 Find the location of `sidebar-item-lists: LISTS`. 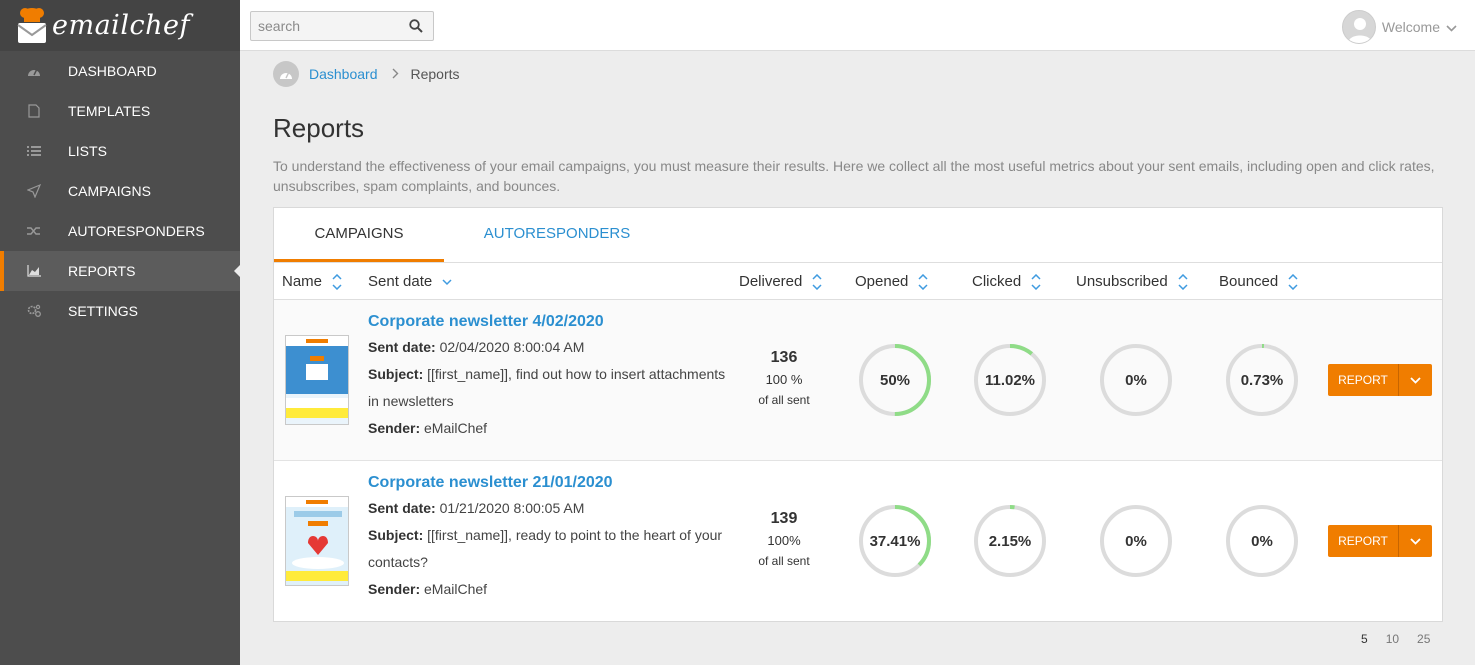

sidebar-item-lists: LISTS is located at coordinates (120, 151).